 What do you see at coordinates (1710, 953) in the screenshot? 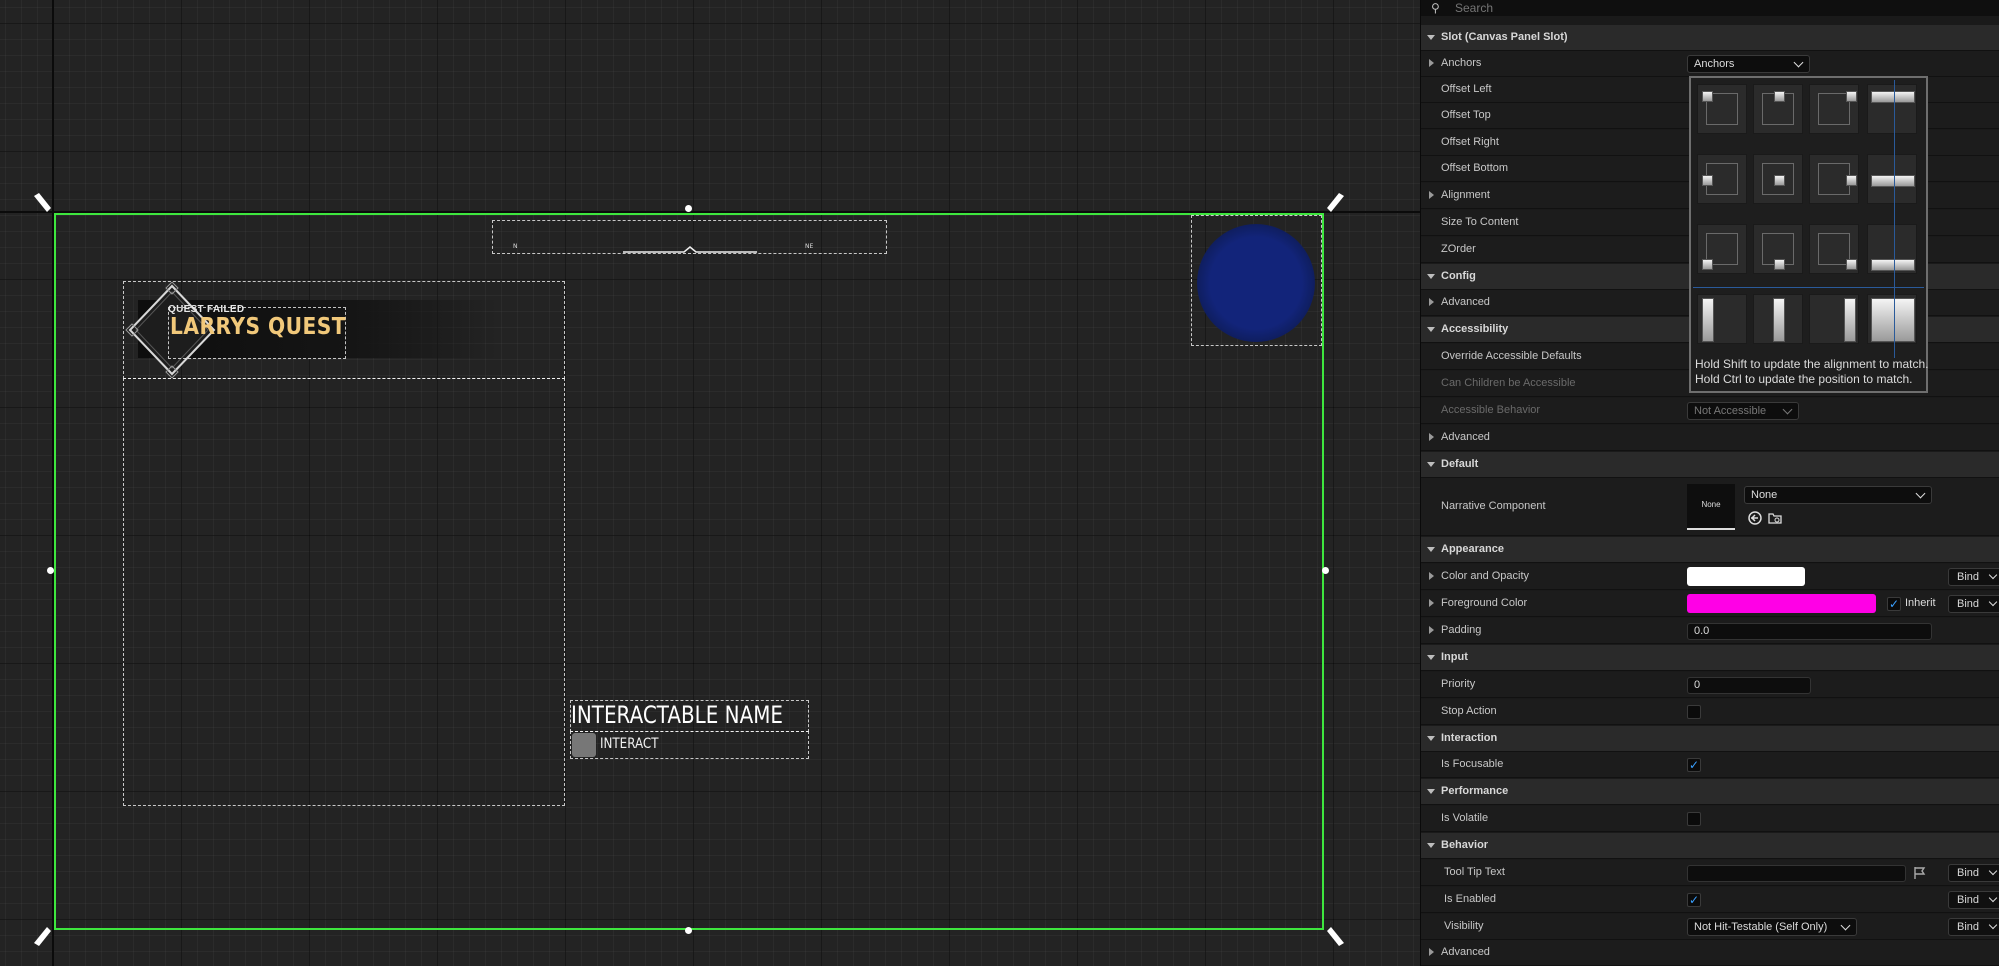
I see `row-behavior-advanced: Advanced` at bounding box center [1710, 953].